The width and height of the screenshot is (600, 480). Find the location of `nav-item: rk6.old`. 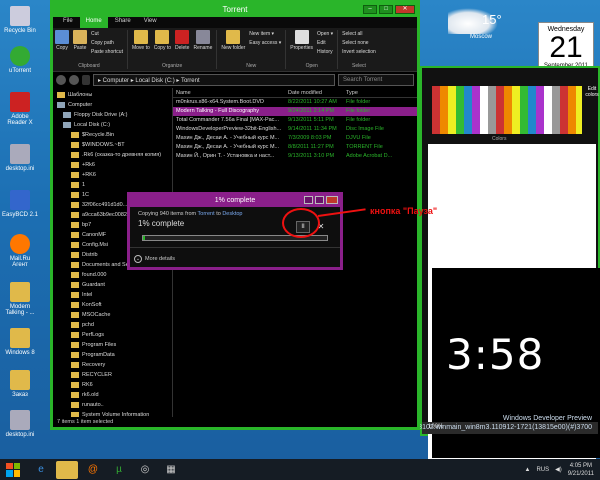

nav-item: rk6.old is located at coordinates (112, 395).